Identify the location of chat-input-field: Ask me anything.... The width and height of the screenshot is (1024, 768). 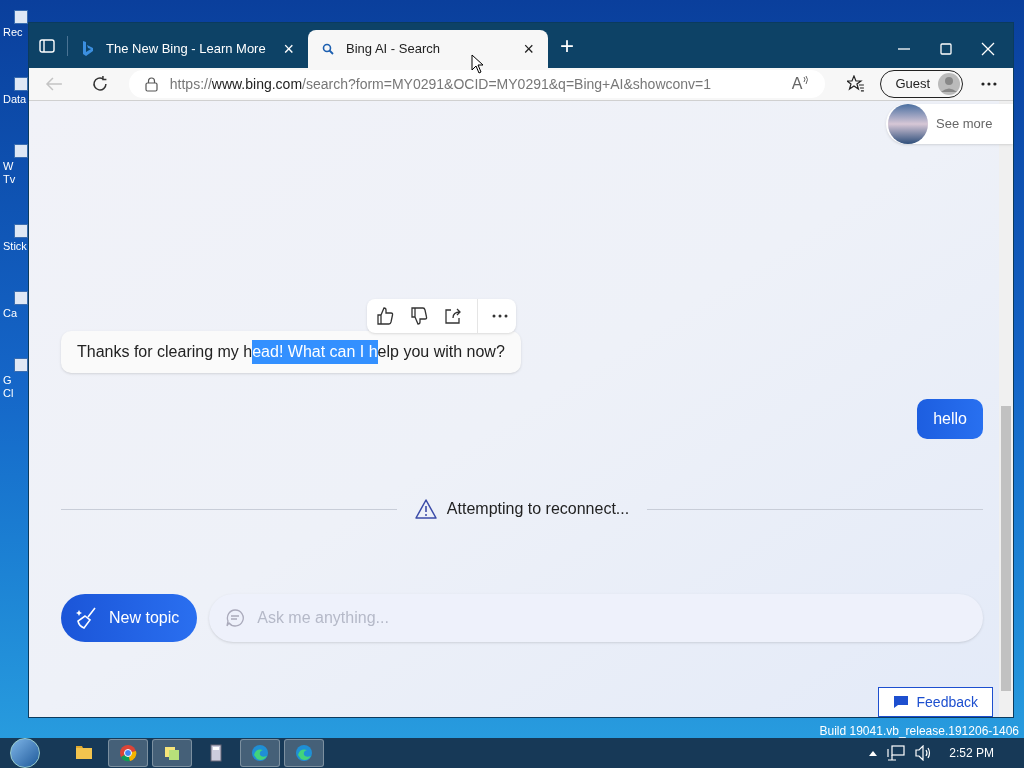
(596, 618).